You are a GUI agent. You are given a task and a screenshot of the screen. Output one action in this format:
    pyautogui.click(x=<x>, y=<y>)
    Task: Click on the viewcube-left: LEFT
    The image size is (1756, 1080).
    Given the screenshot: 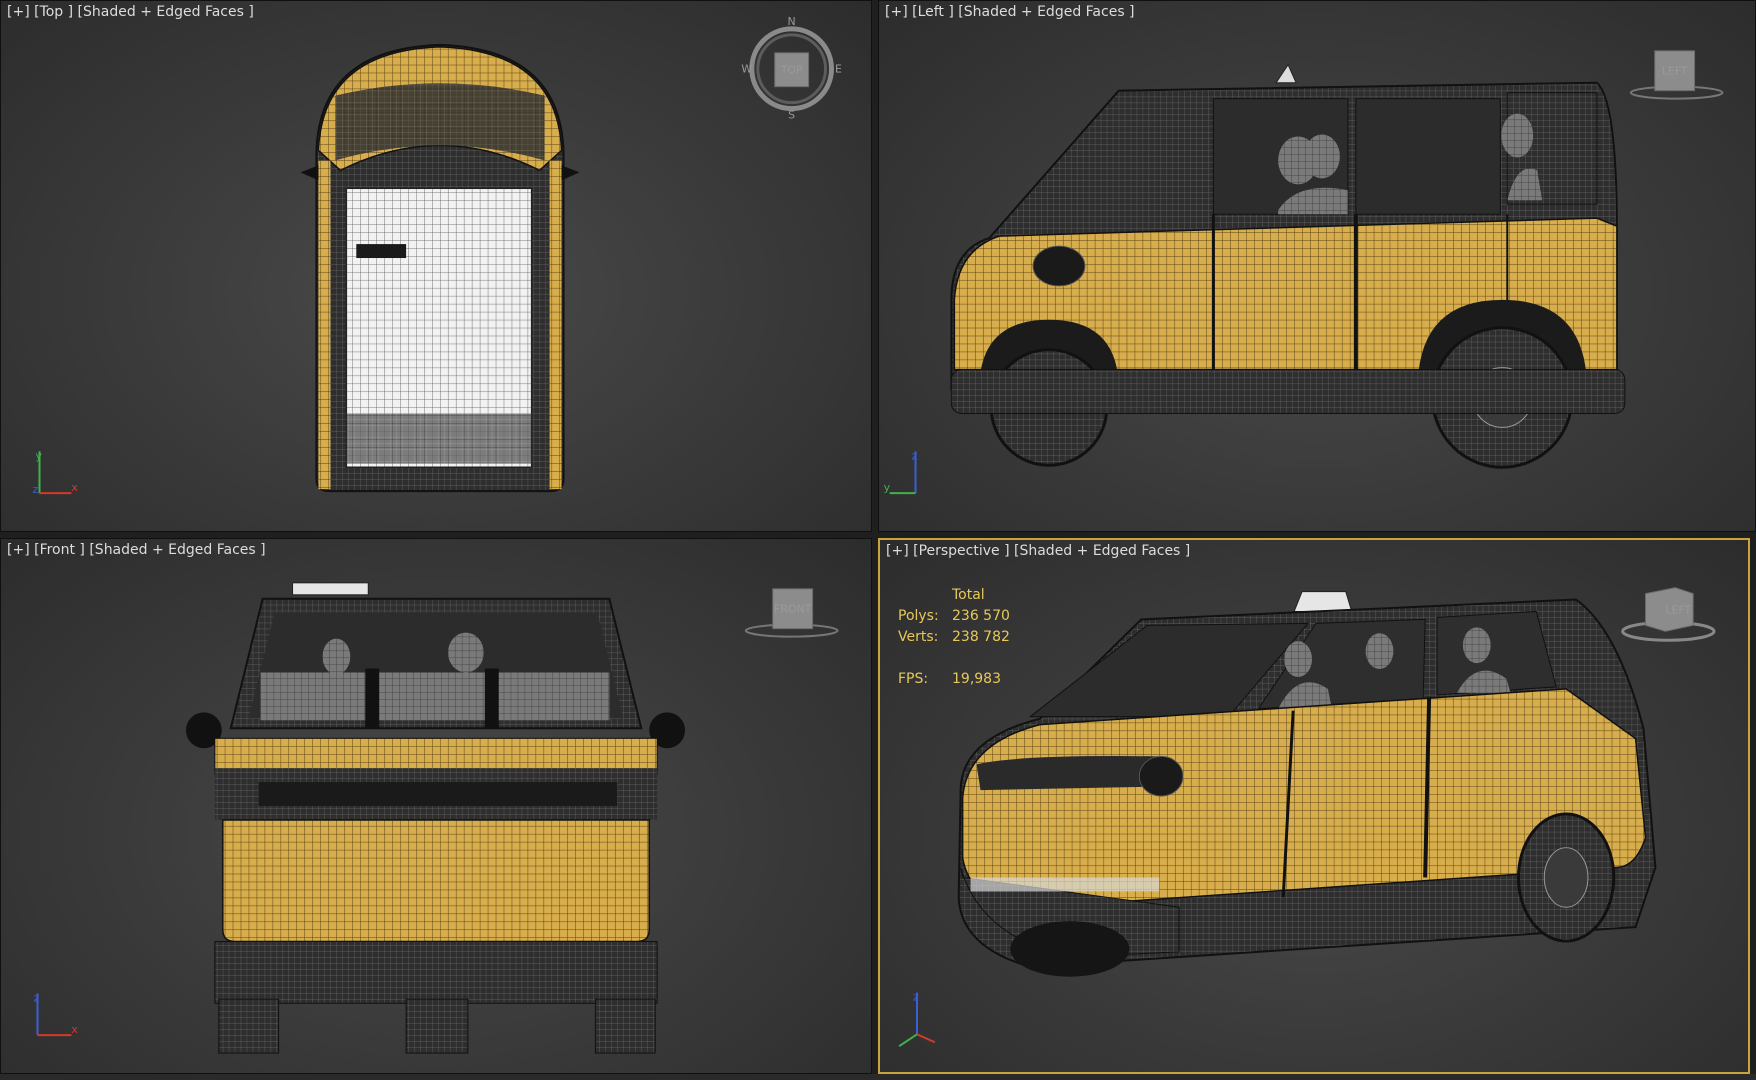 What is the action you would take?
    pyautogui.click(x=1676, y=75)
    